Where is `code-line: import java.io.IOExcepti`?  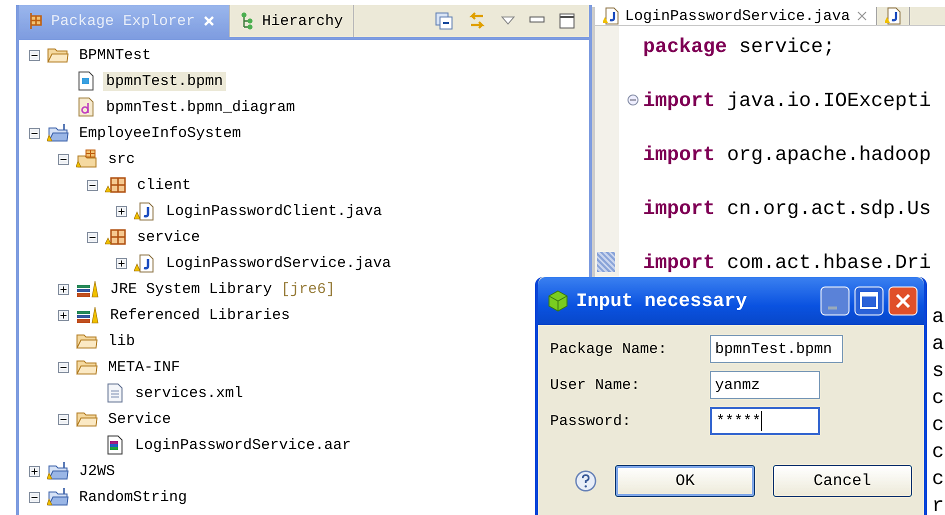 code-line: import java.io.IOExcepti is located at coordinates (787, 101).